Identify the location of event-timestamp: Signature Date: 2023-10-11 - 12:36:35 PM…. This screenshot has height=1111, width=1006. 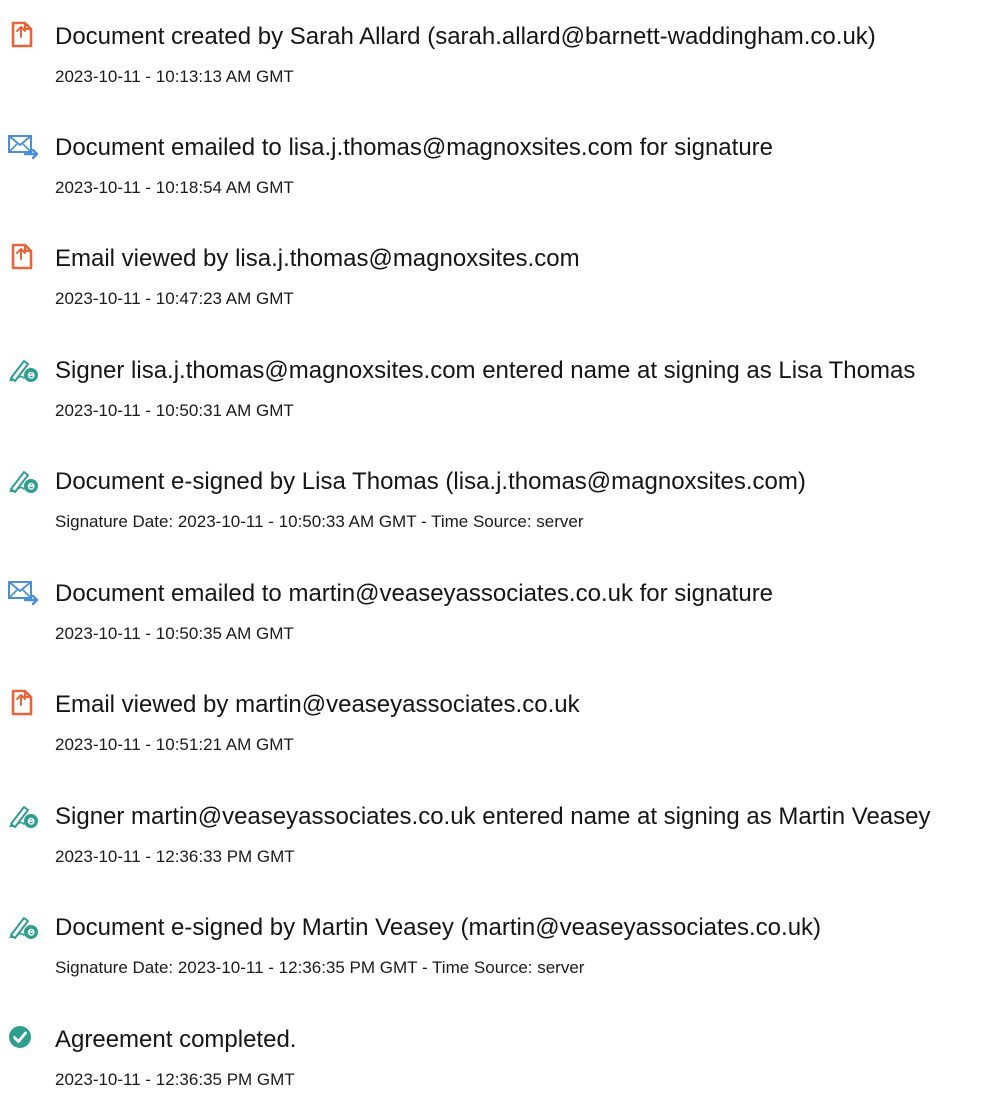
(320, 967).